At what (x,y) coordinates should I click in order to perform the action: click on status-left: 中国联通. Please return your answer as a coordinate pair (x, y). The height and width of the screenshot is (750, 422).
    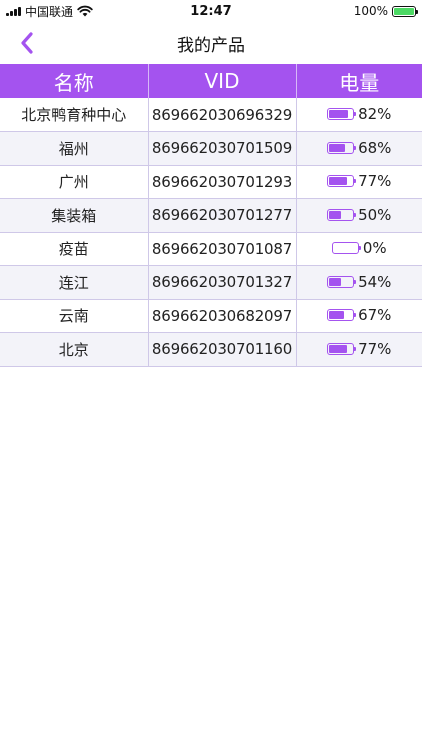
    Looking at the image, I should click on (49, 11).